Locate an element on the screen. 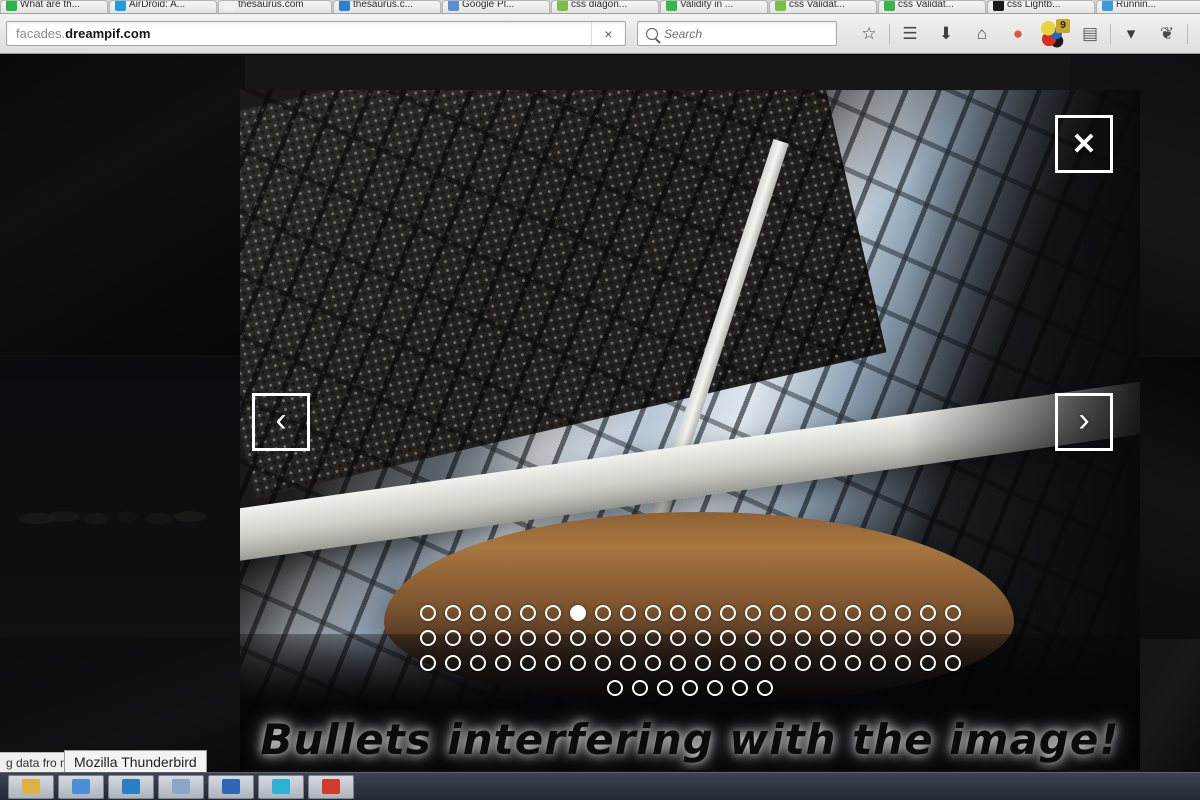 The width and height of the screenshot is (1200, 800). browser-tab: thesaurus.com is located at coordinates (275, 6).